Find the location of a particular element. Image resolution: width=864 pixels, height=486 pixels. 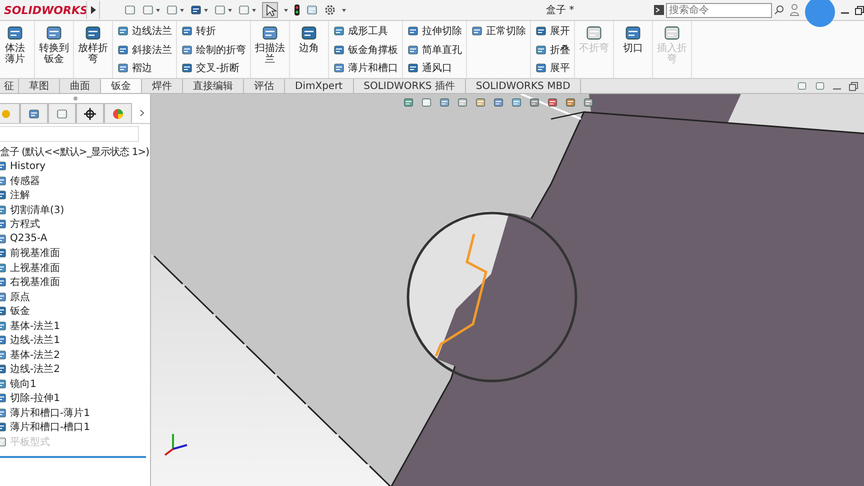

ribbon-button: 交叉-折断 is located at coordinates (213, 68).